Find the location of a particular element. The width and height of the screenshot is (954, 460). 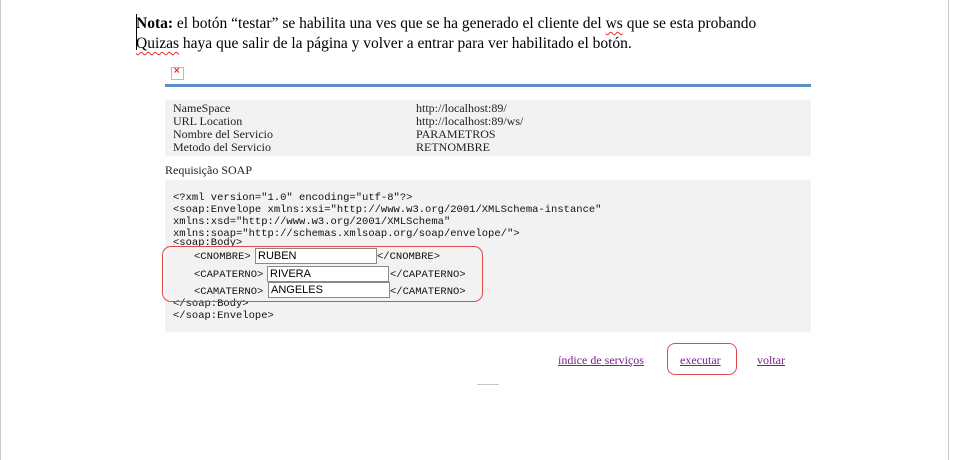

divider-mark is located at coordinates (488, 384).